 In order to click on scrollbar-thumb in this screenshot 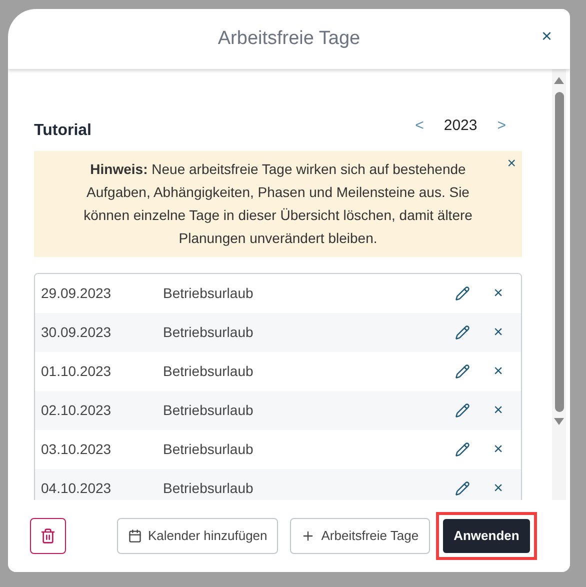, I will do `click(559, 252)`.